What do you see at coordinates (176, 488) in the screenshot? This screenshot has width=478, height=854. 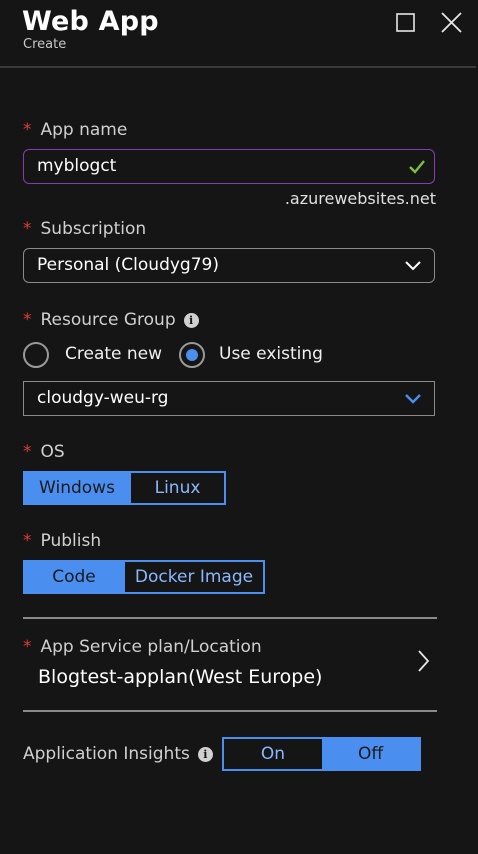 I see `os-option-linux: Linux` at bounding box center [176, 488].